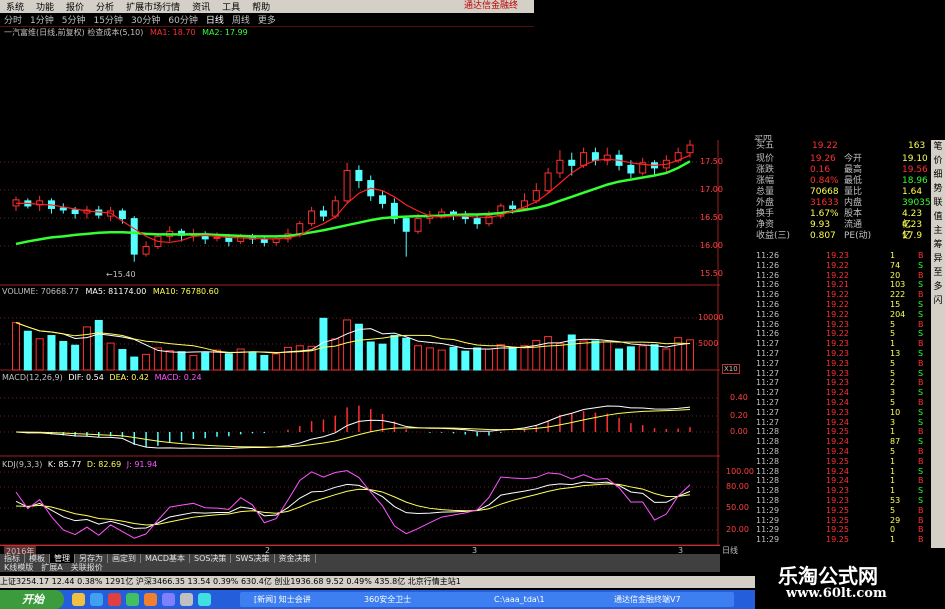  Describe the element at coordinates (182, 19) in the screenshot. I see `period-tab-5: 60分钟` at that location.